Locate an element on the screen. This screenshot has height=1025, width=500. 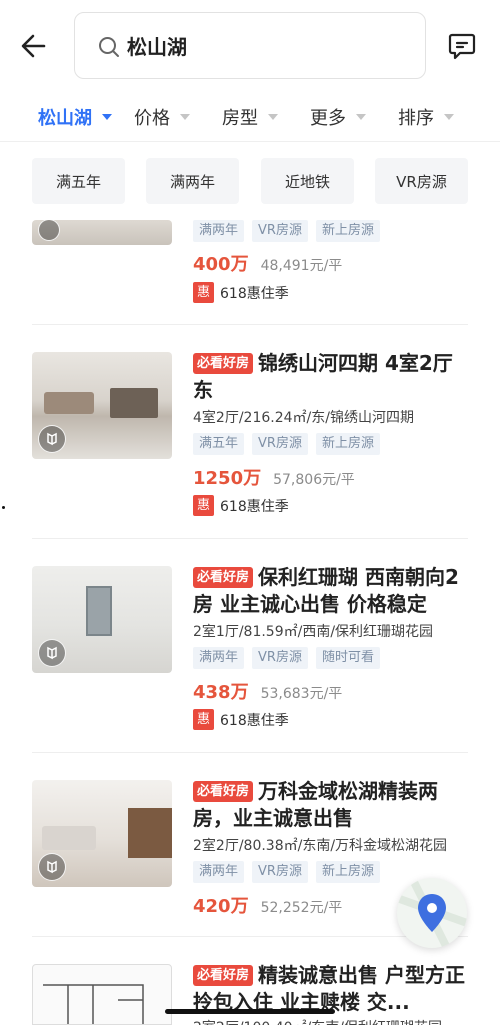
filter-more-label: 更多 is located at coordinates (328, 118).